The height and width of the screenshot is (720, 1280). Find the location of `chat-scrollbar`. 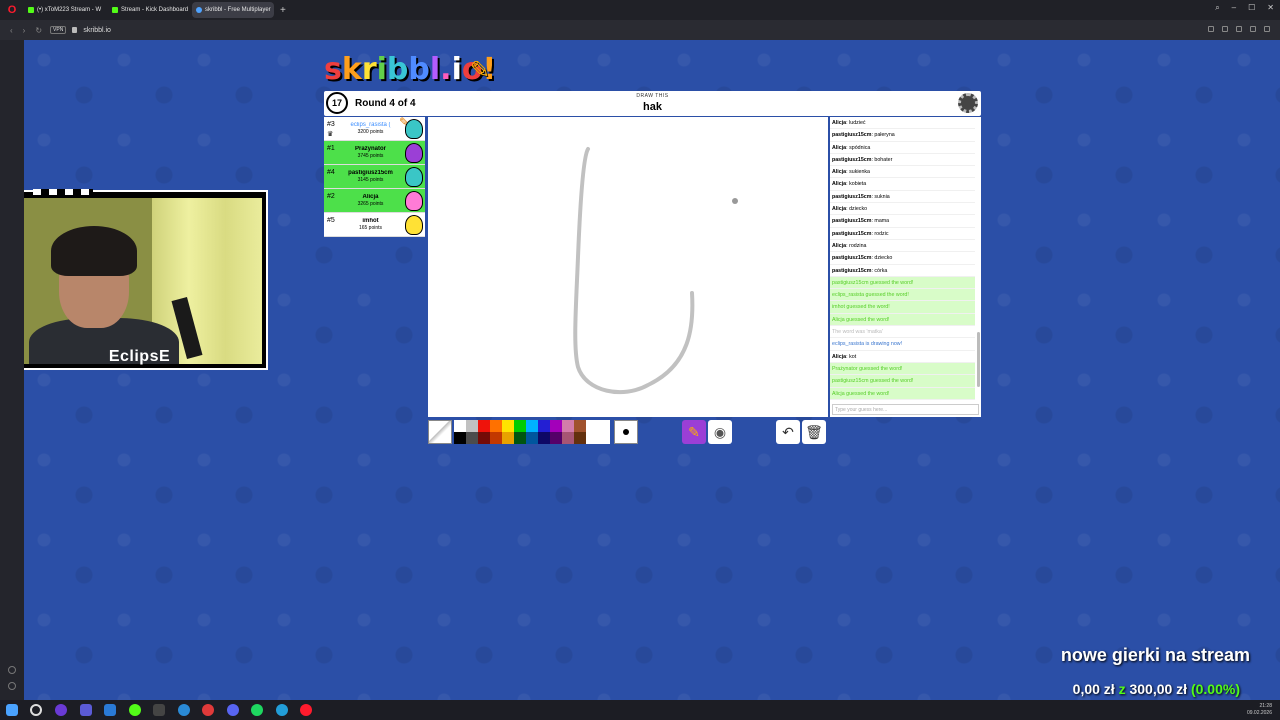

chat-scrollbar is located at coordinates (978, 359).